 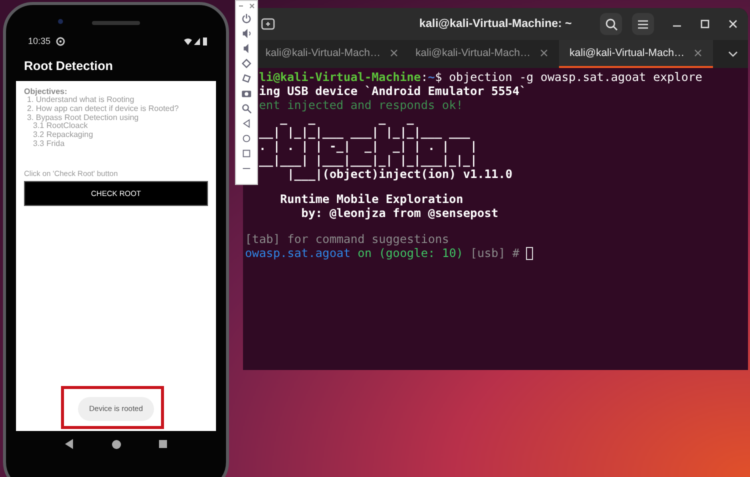 I want to click on overview-icon, so click(x=246, y=153).